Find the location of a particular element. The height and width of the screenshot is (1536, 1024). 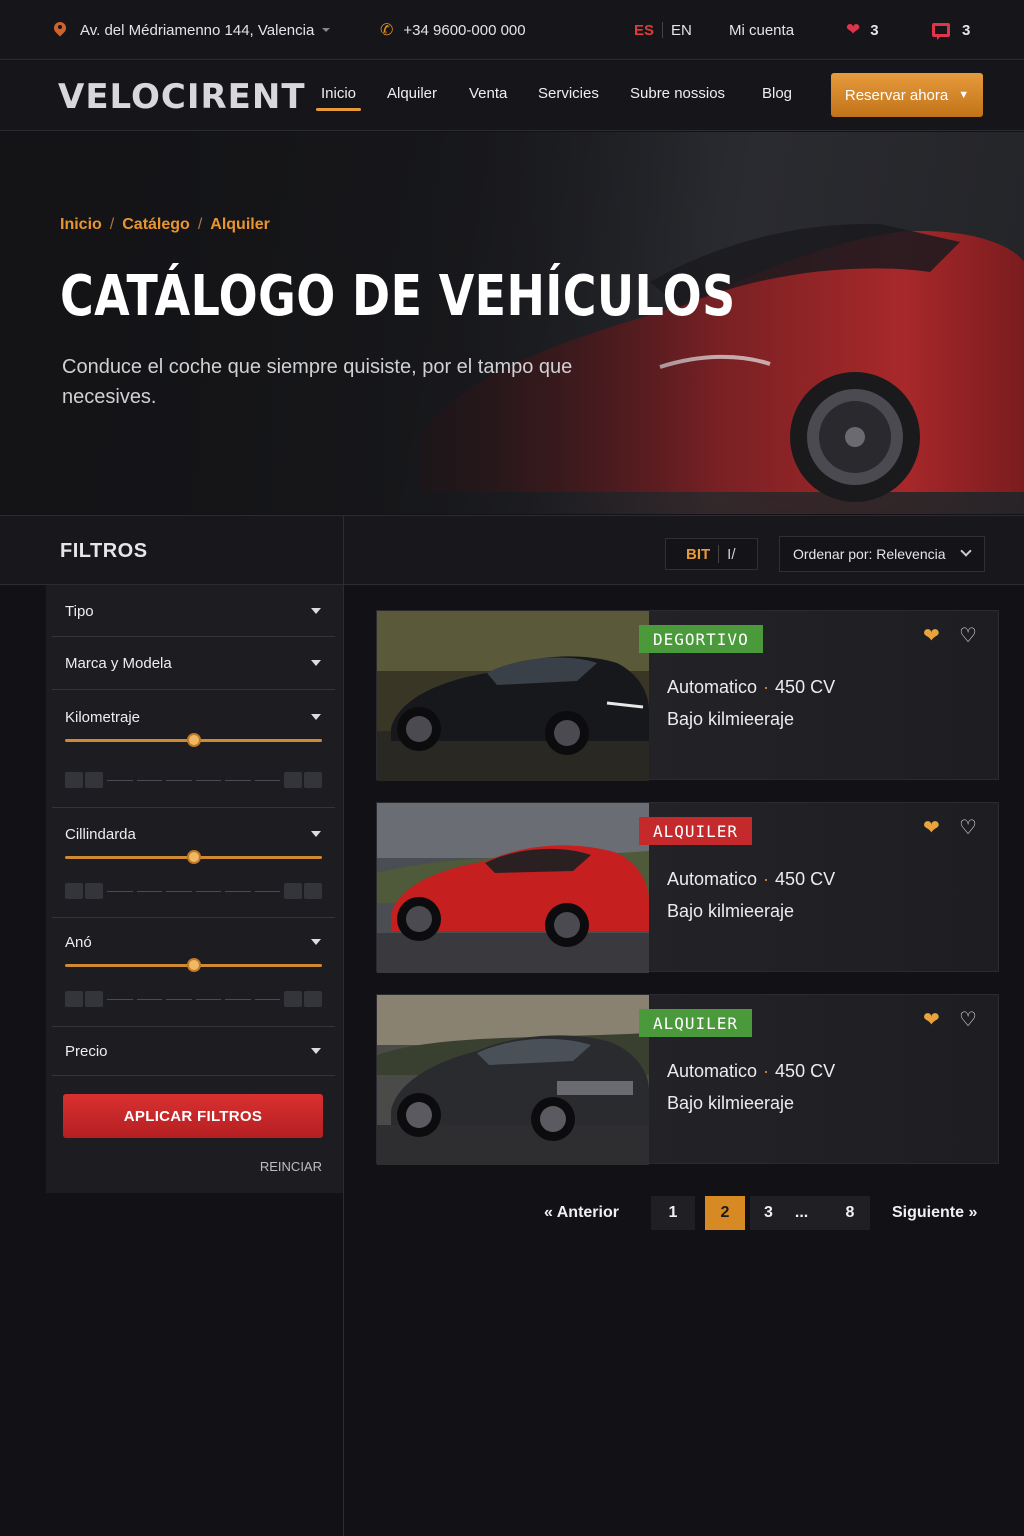

grid-view-button: BIT is located at coordinates (698, 554).